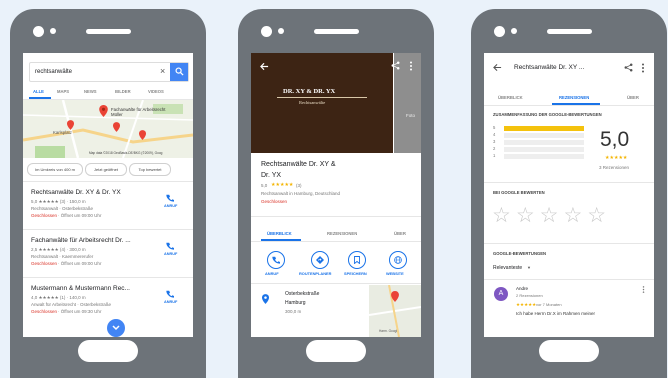  I want to click on mini-map-attribution: Harm. Googl, so click(388, 331).